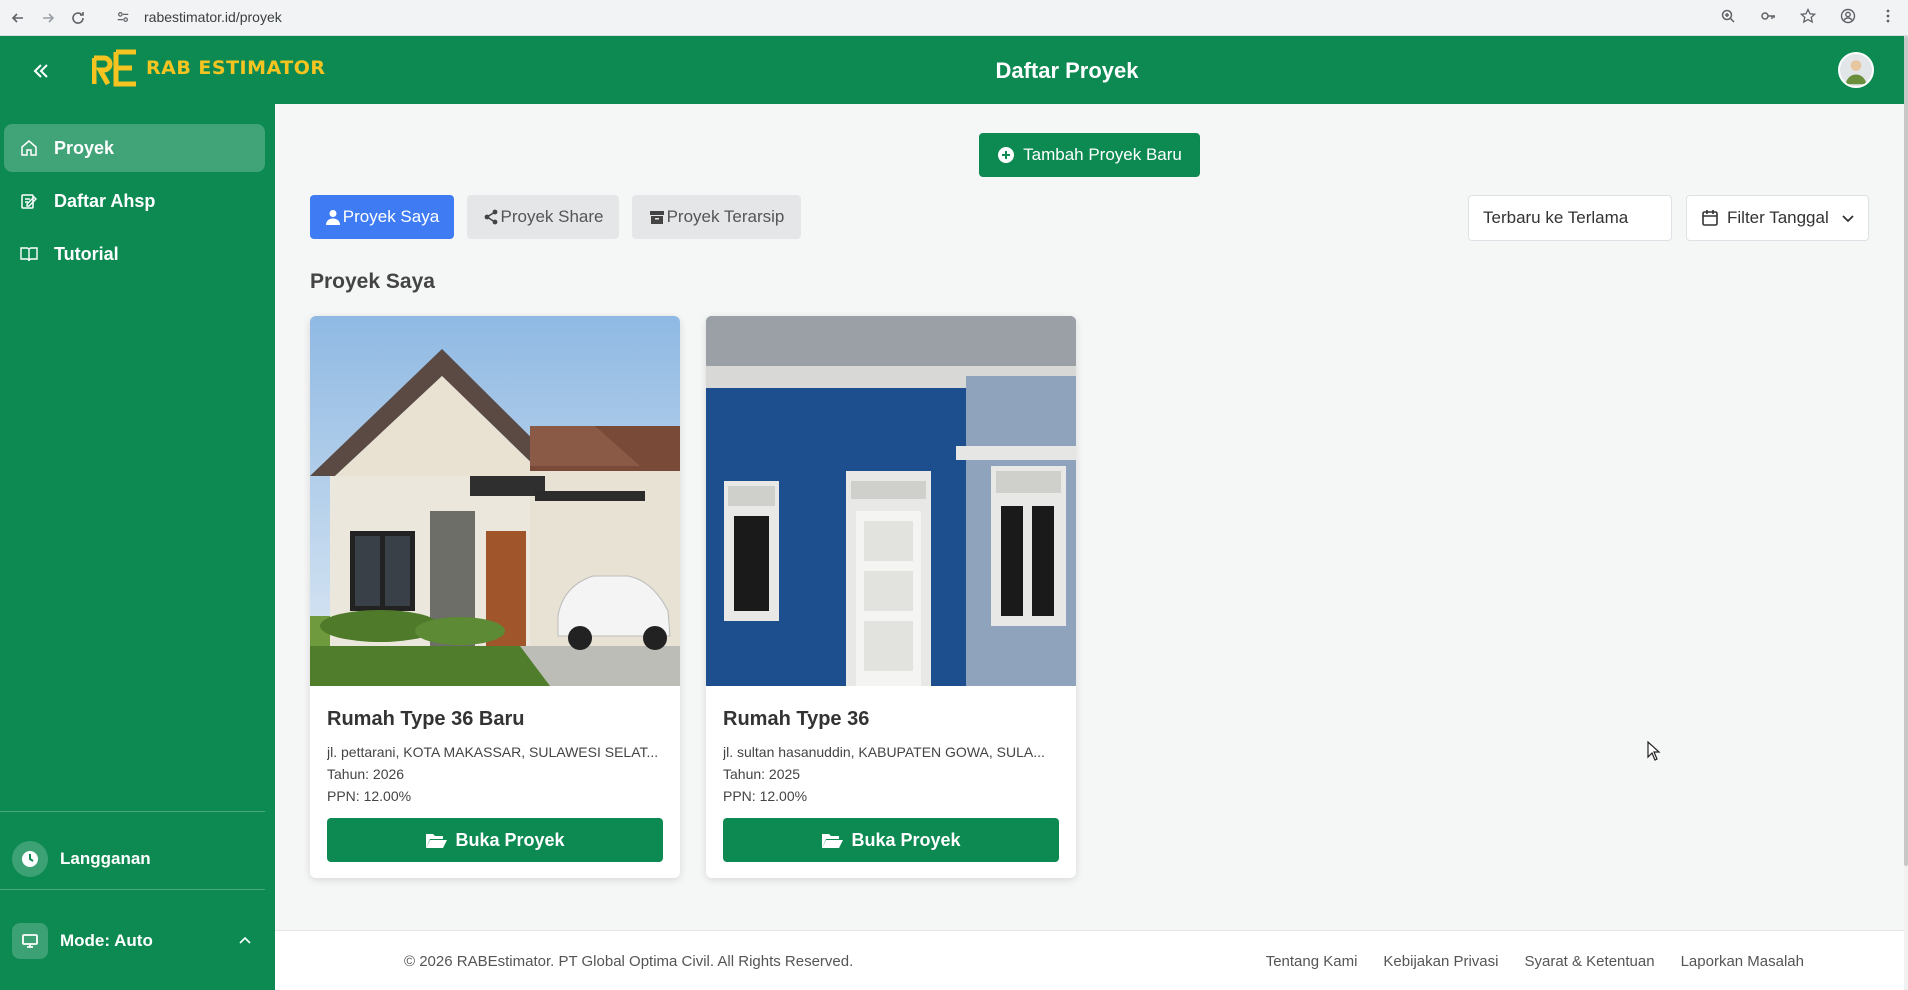 The height and width of the screenshot is (990, 1908). What do you see at coordinates (1768, 16) in the screenshot?
I see `key-icon` at bounding box center [1768, 16].